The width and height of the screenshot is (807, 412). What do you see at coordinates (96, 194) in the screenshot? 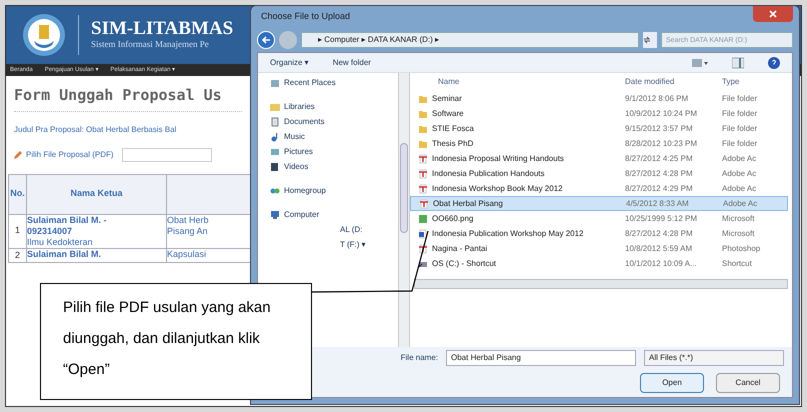
I see `column-header: Nama Ketua` at bounding box center [96, 194].